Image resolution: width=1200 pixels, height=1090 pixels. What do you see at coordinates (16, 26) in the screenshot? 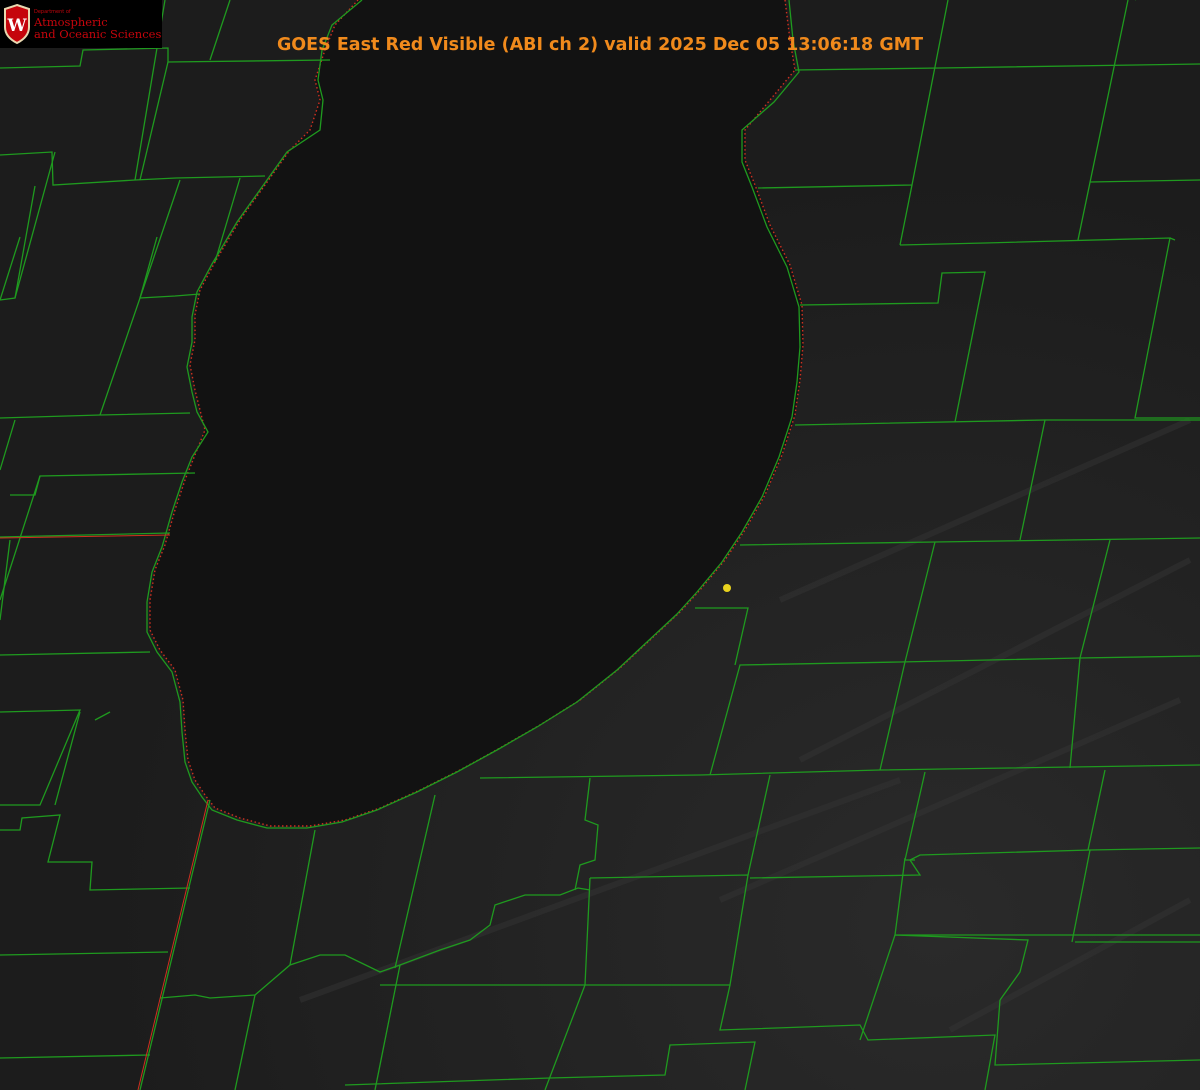
I see `crest-letter: W` at bounding box center [16, 26].